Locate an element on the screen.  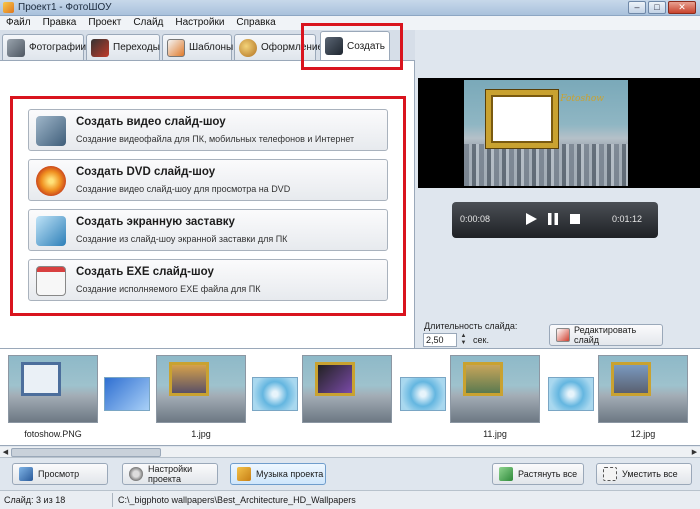
transitions-icon is located at coordinates (100, 47).